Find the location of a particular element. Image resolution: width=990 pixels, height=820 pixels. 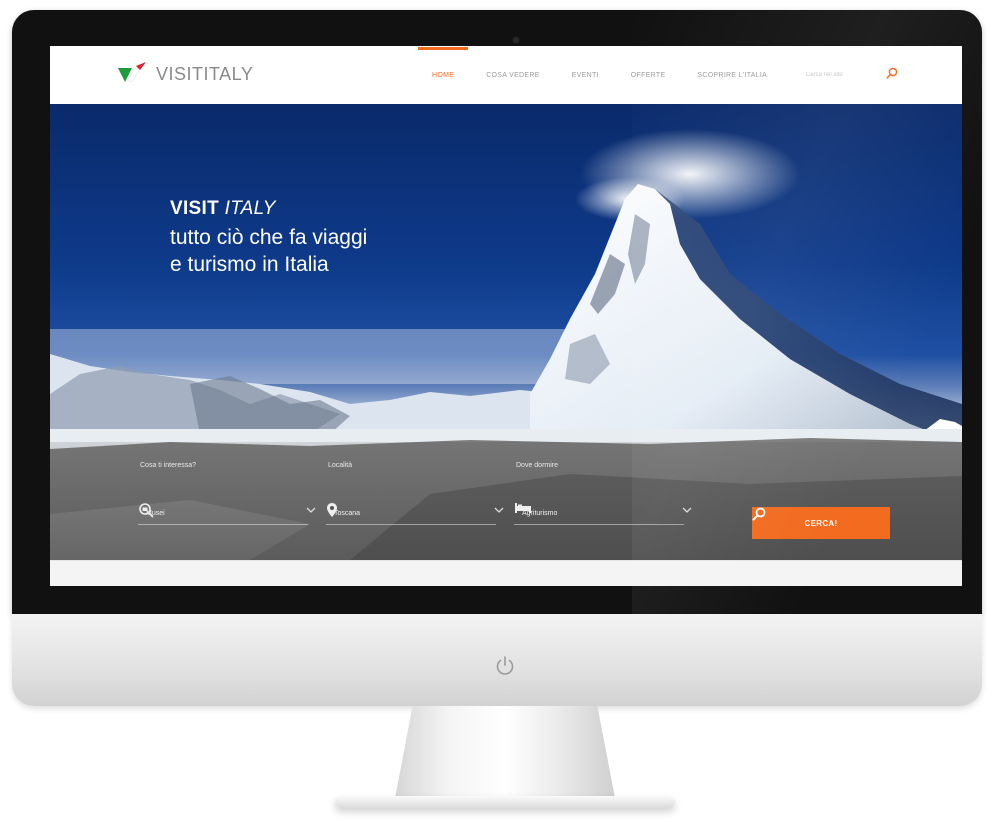

hero-heading-bold: VISIT is located at coordinates (195, 208).